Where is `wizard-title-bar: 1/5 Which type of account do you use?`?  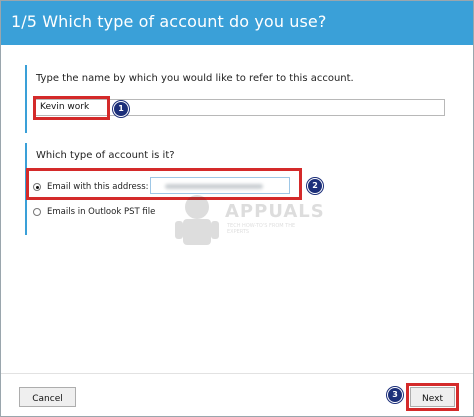 wizard-title-bar: 1/5 Which type of account do you use? is located at coordinates (237, 23).